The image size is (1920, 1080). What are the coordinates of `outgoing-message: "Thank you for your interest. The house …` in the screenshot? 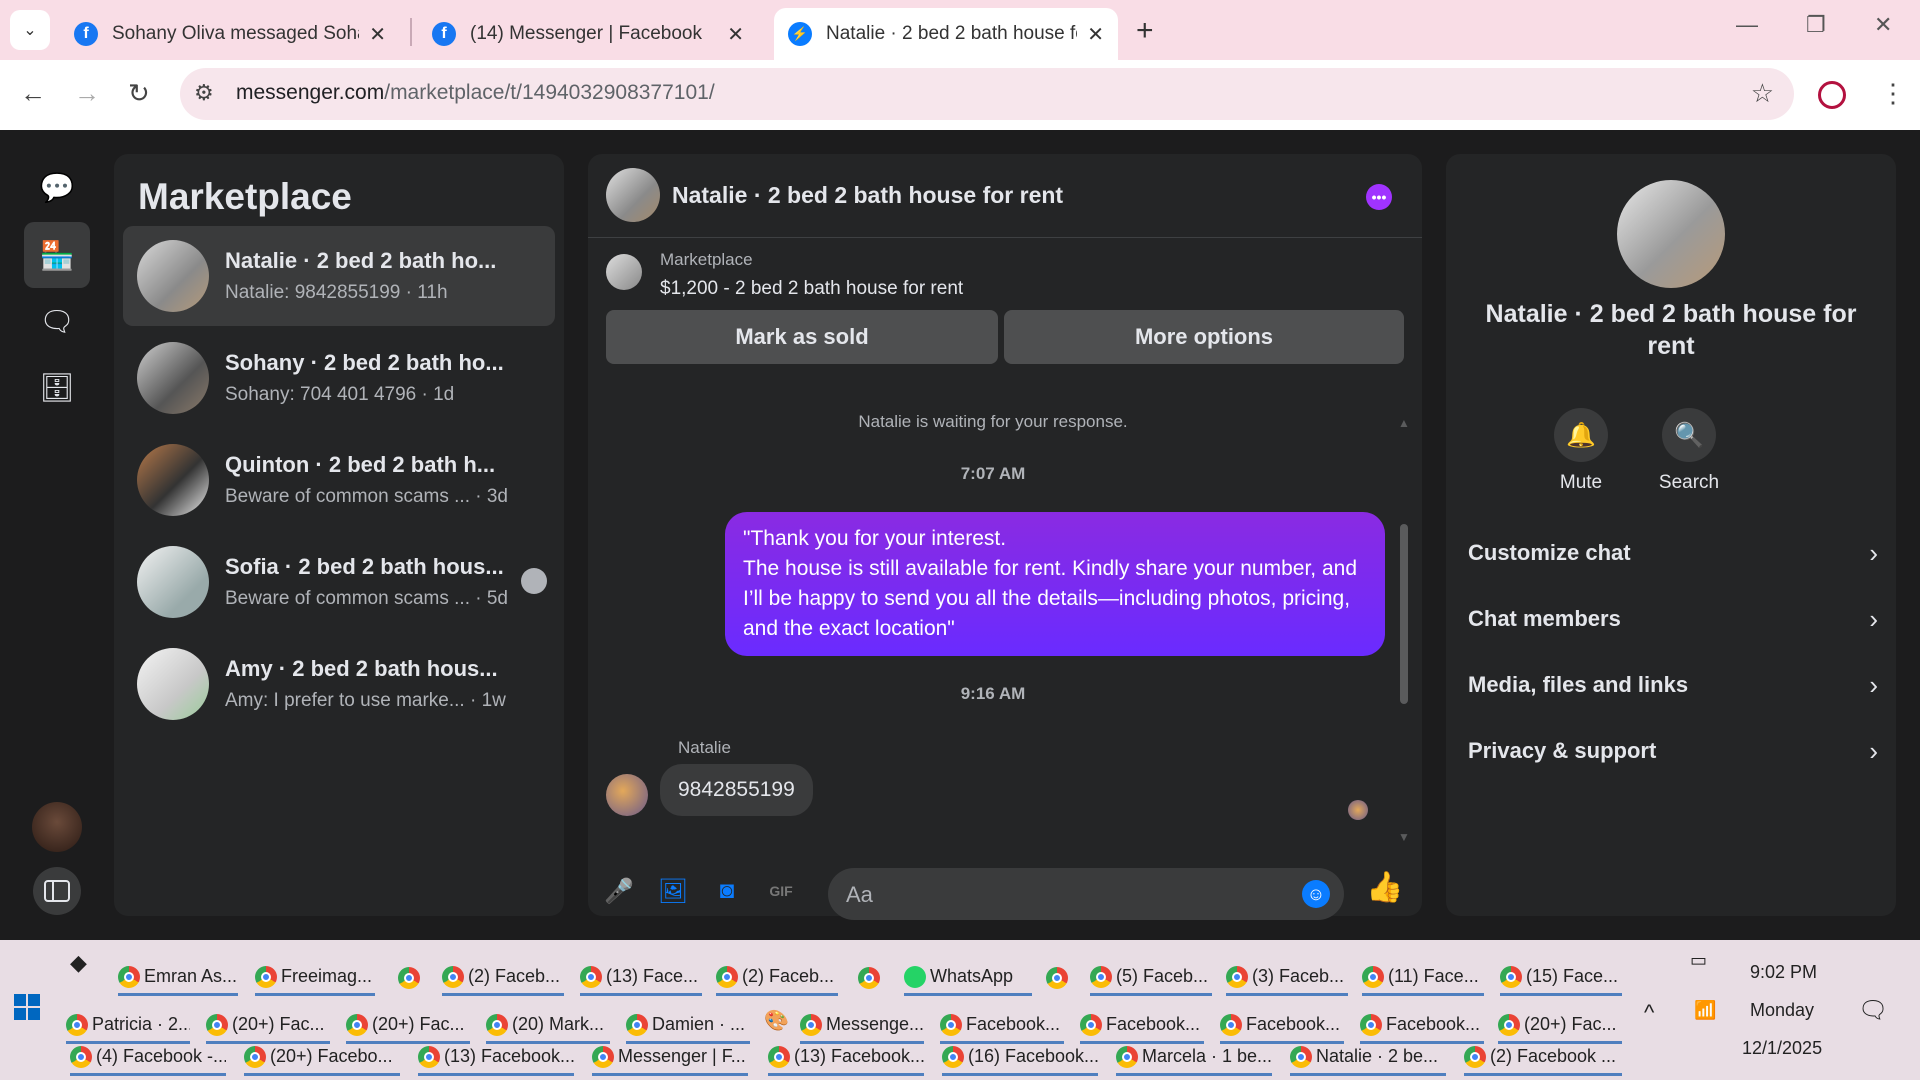 It's located at (1055, 584).